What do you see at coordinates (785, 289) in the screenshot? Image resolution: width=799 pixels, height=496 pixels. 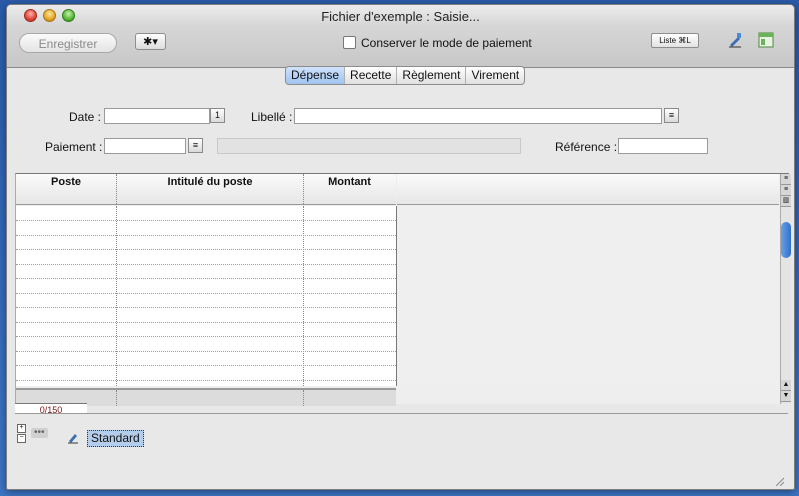 I see `vertical-scrollbar: ≡ ≡ ▥ ▲ ▼` at bounding box center [785, 289].